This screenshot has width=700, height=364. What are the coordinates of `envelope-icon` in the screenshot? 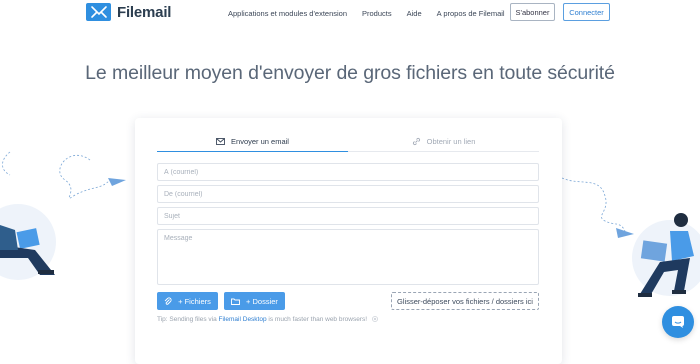 It's located at (220, 141).